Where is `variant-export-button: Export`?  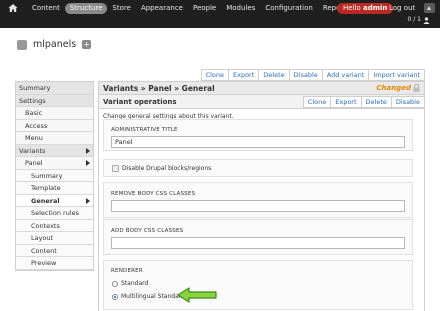 variant-export-button: Export is located at coordinates (346, 101).